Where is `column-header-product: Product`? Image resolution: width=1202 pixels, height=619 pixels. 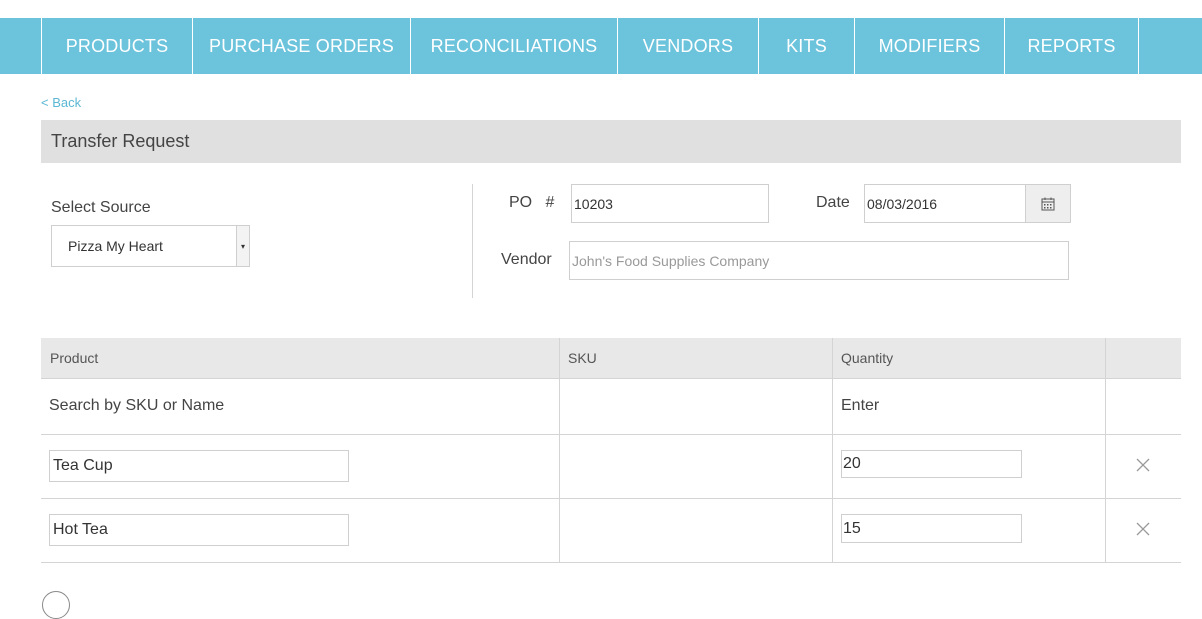 column-header-product: Product is located at coordinates (74, 358).